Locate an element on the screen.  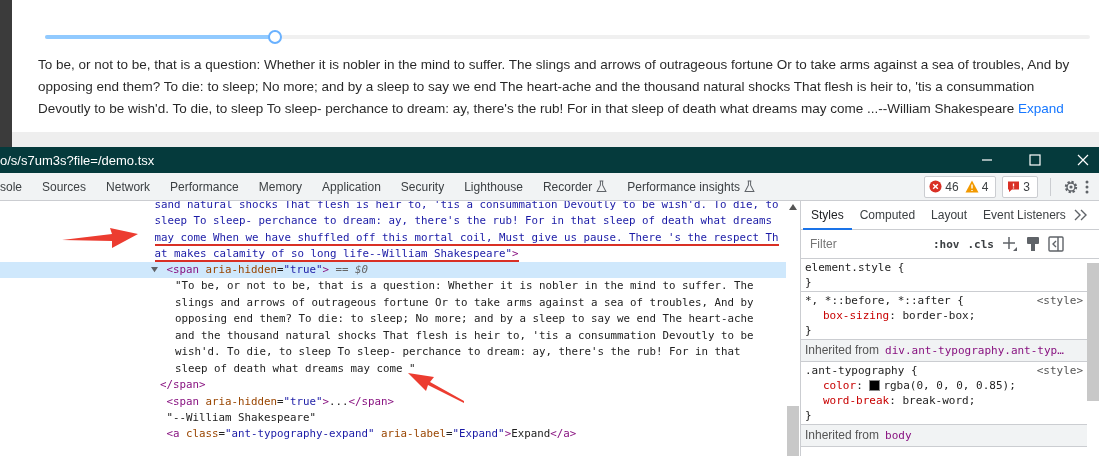
toggle-button: :hov is located at coordinates (946, 244).